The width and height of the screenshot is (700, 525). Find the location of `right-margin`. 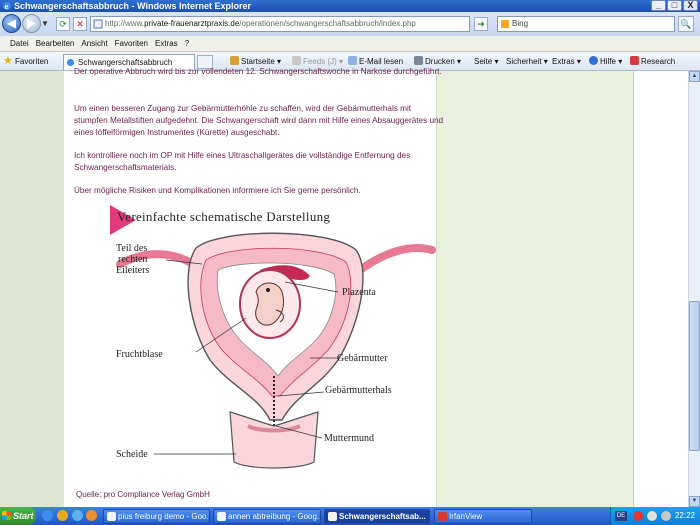

right-margin is located at coordinates (661, 289).